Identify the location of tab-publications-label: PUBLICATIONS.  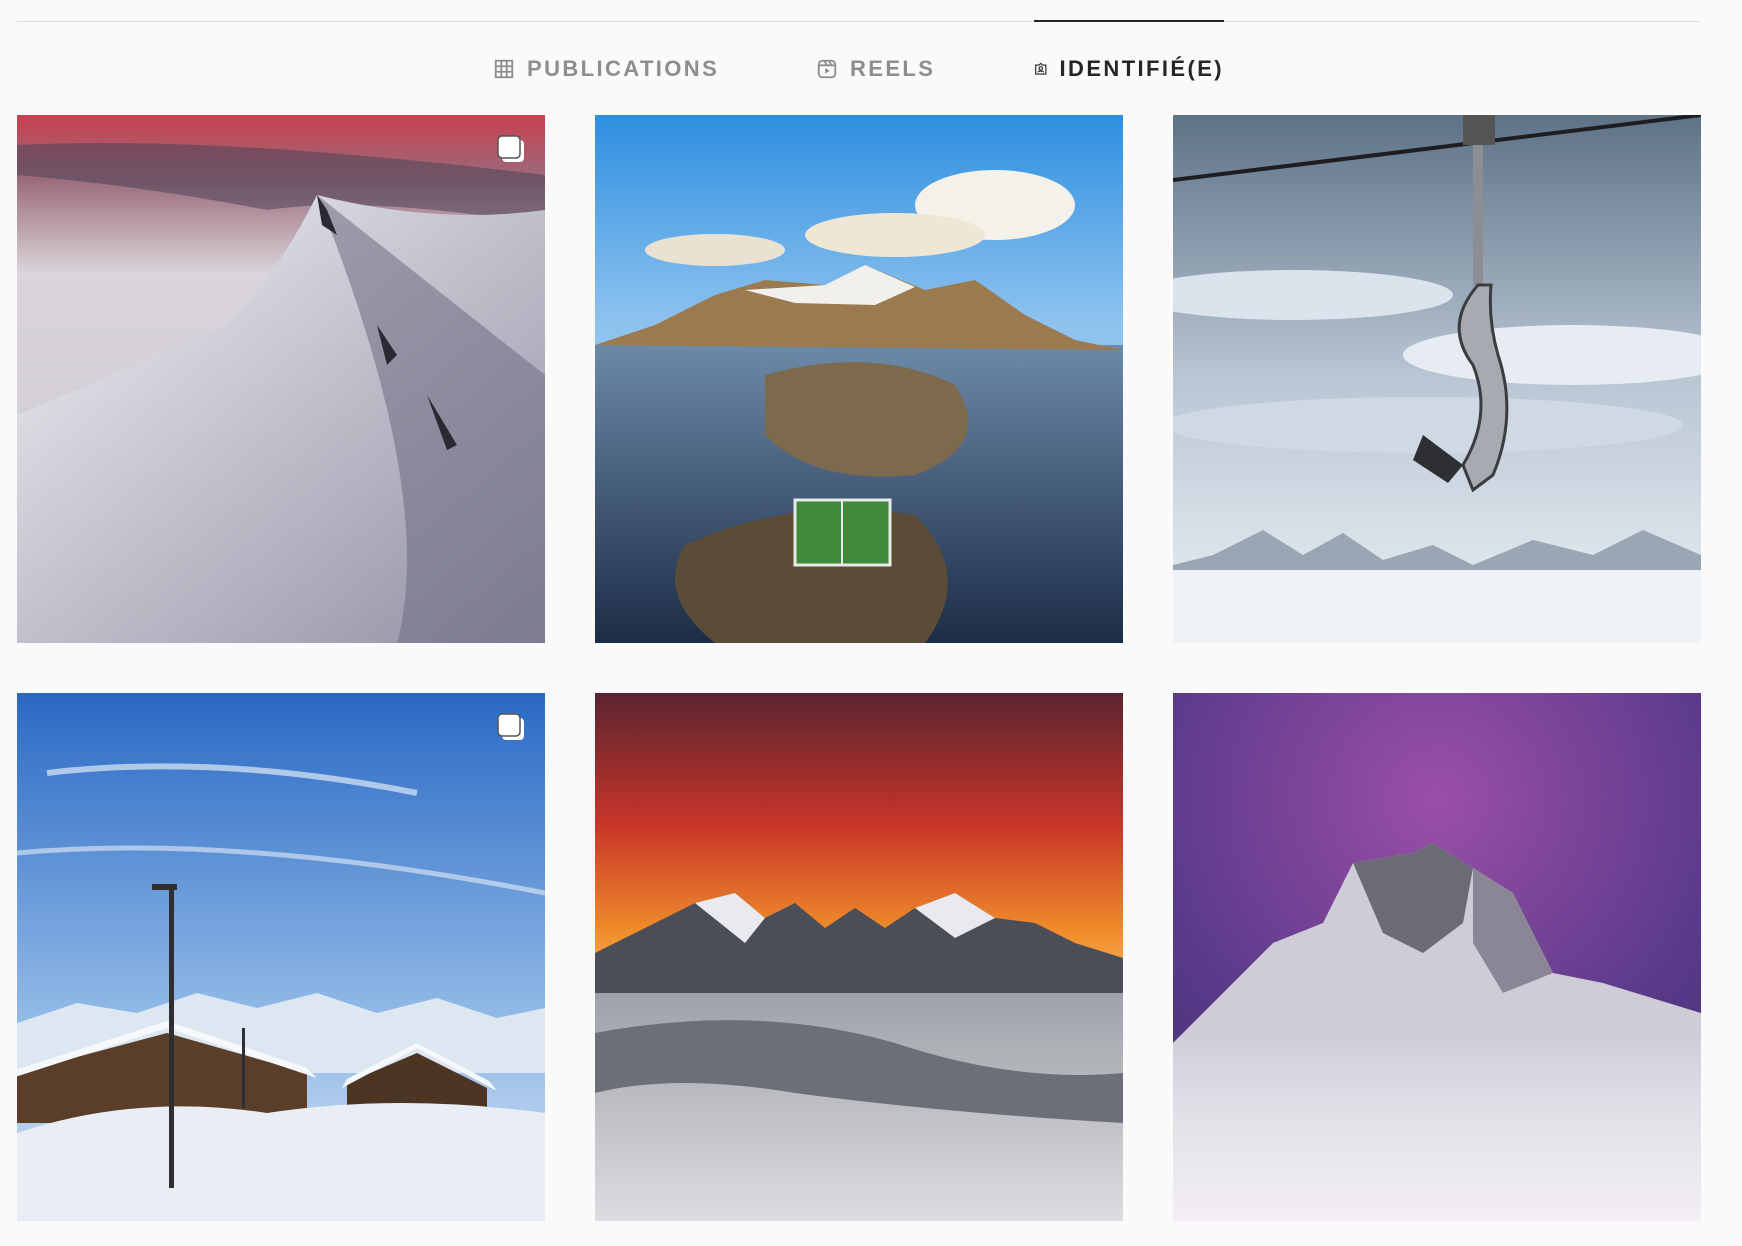
(623, 68).